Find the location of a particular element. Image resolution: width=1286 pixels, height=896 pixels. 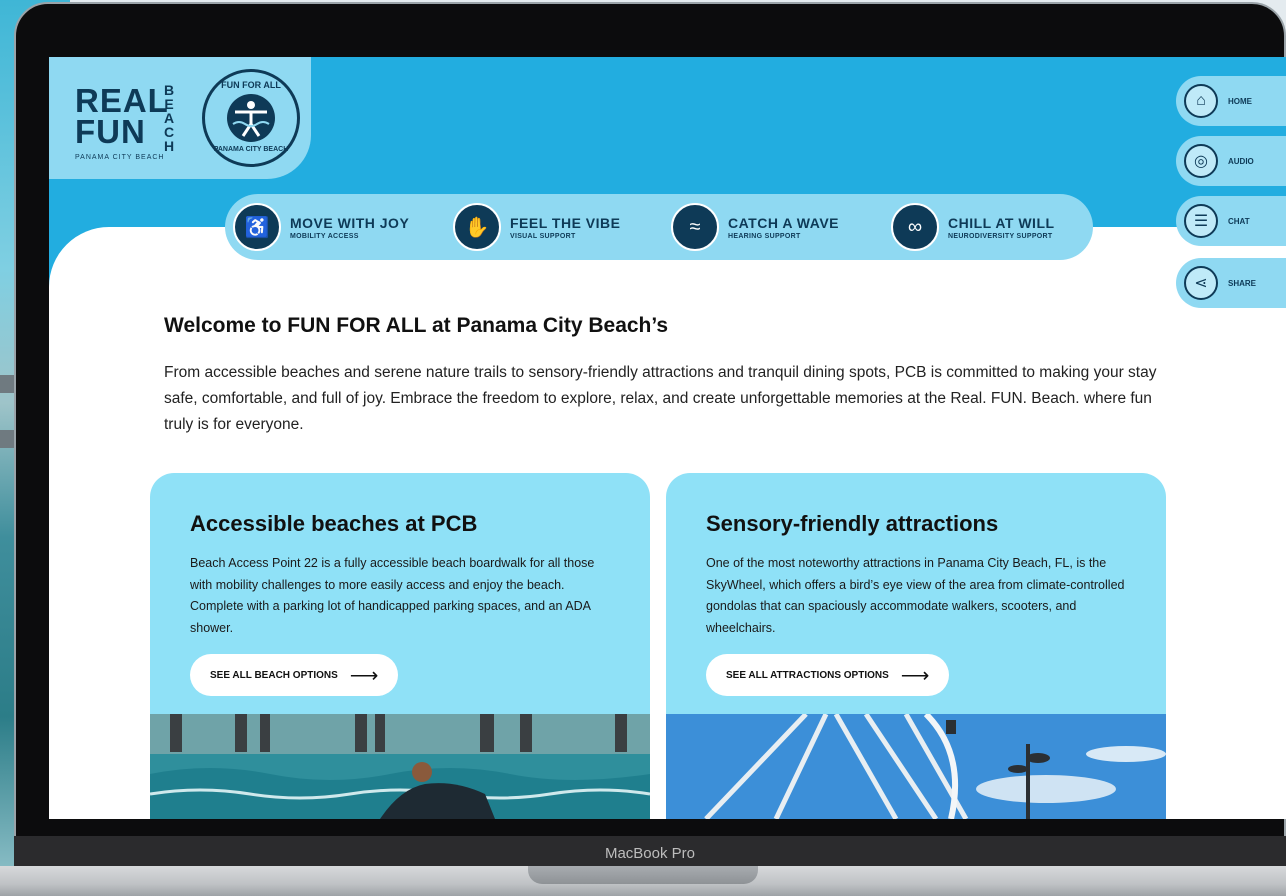

logo-vertical-text: BEACH is located at coordinates (169, 118).